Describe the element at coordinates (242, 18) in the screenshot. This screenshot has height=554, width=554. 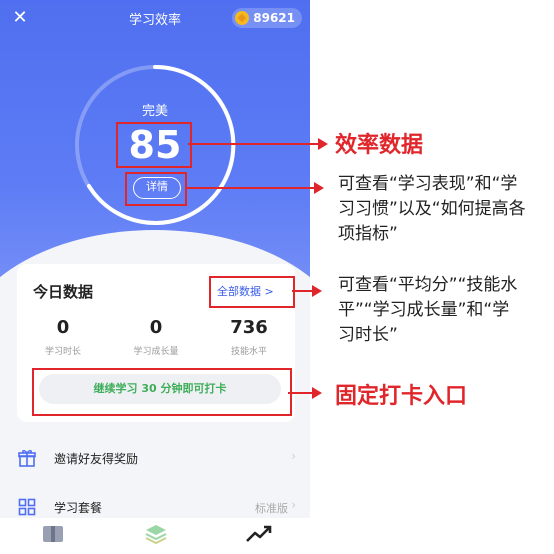
I see `coin-icon` at that location.